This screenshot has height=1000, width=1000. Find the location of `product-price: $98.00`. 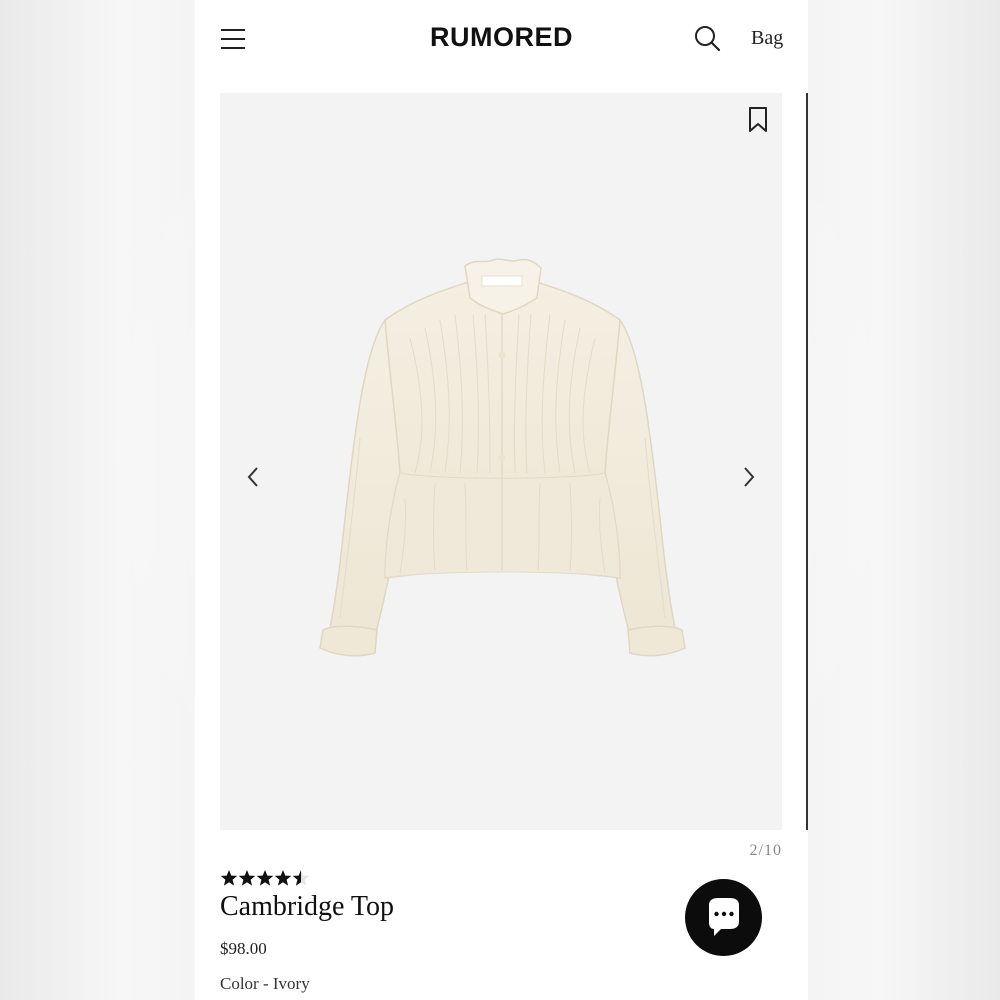

product-price: $98.00 is located at coordinates (243, 948).